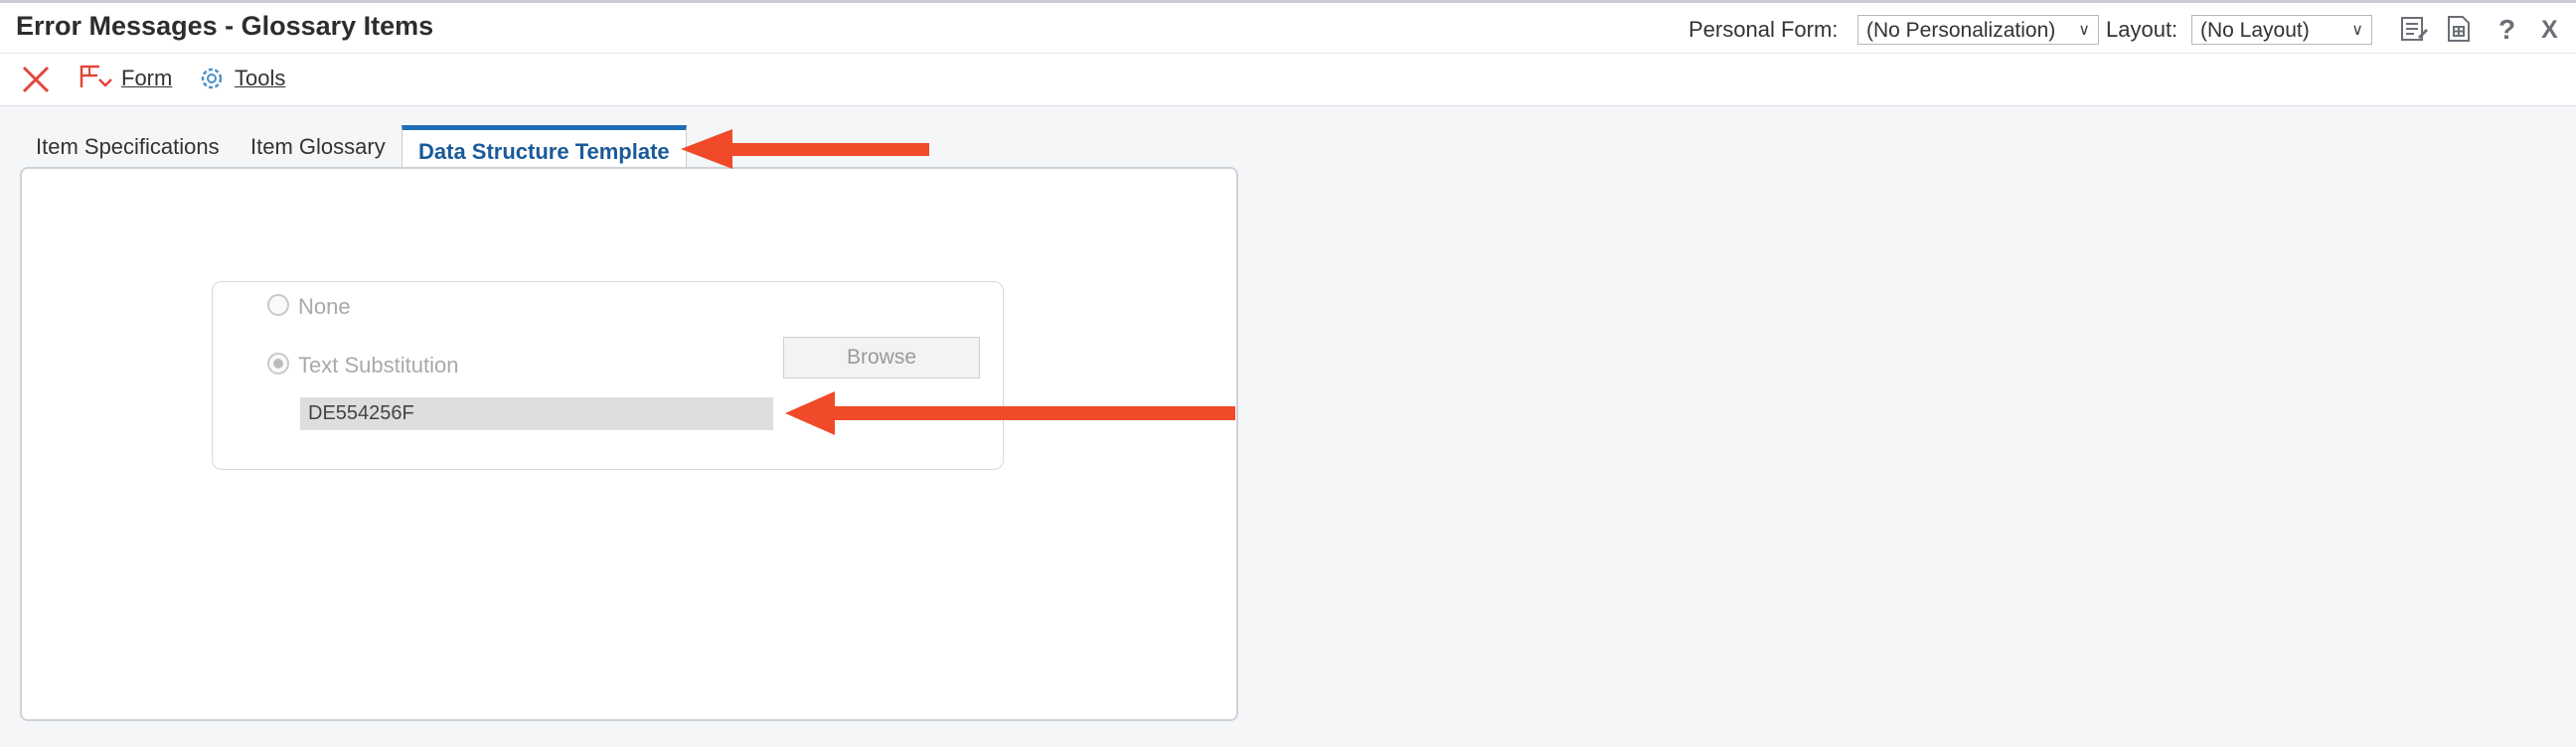 Image resolution: width=2576 pixels, height=747 pixels. What do you see at coordinates (212, 78) in the screenshot?
I see `gear-icon` at bounding box center [212, 78].